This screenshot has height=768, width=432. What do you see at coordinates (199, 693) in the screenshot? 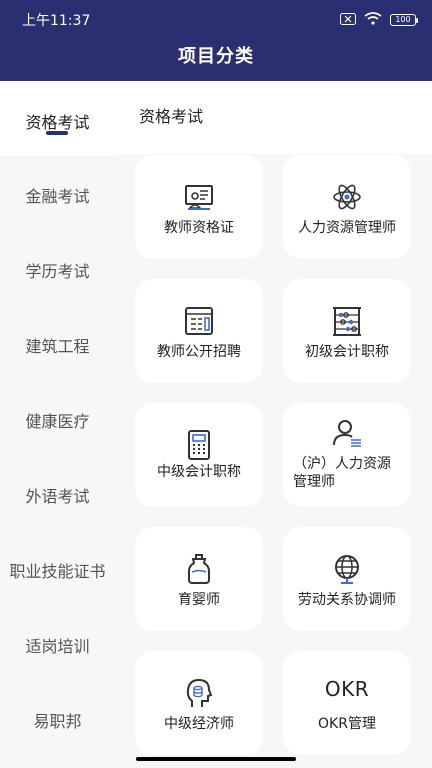
I see `head-coins-icon` at bounding box center [199, 693].